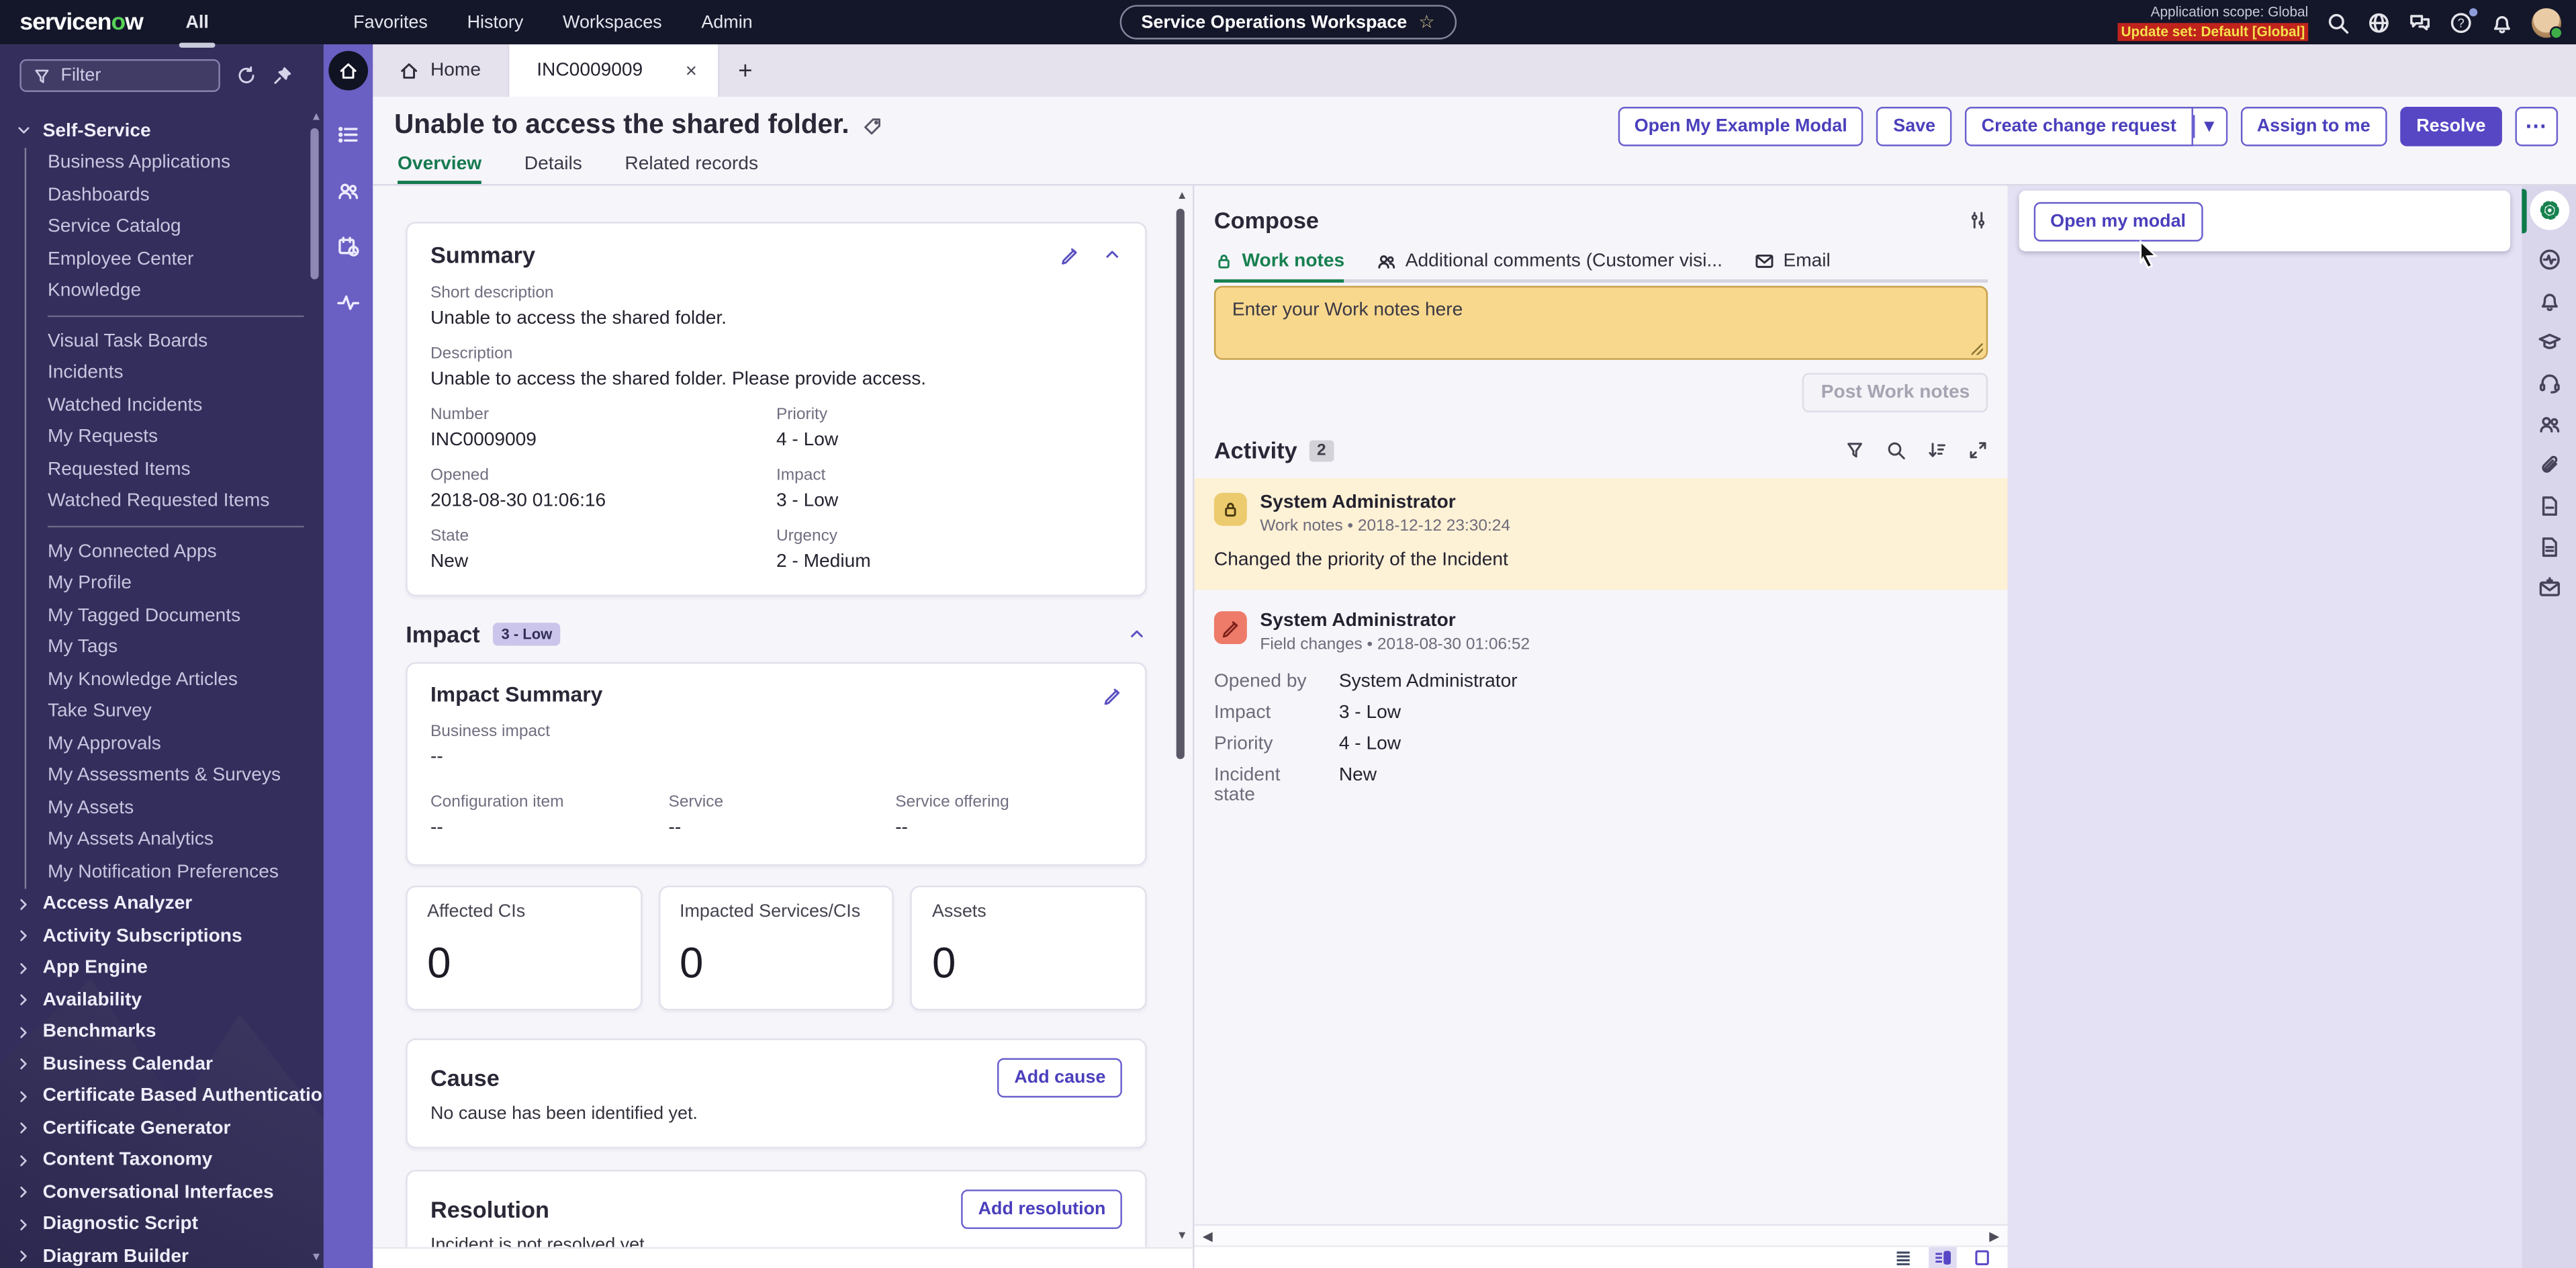 The width and height of the screenshot is (2576, 1268). I want to click on lists-icon, so click(348, 134).